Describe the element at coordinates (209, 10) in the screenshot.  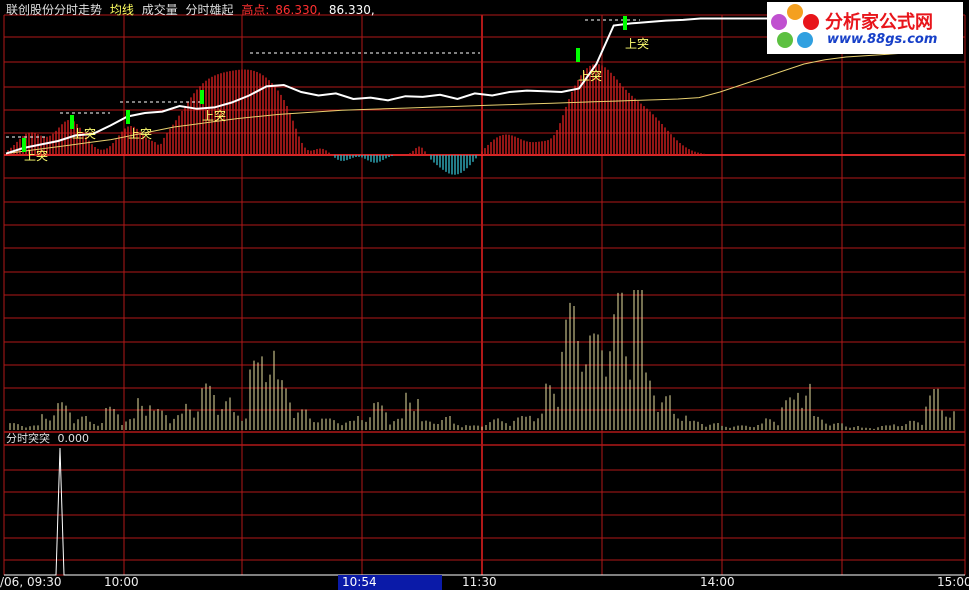
I see `indicator-label: 分时雄起` at that location.